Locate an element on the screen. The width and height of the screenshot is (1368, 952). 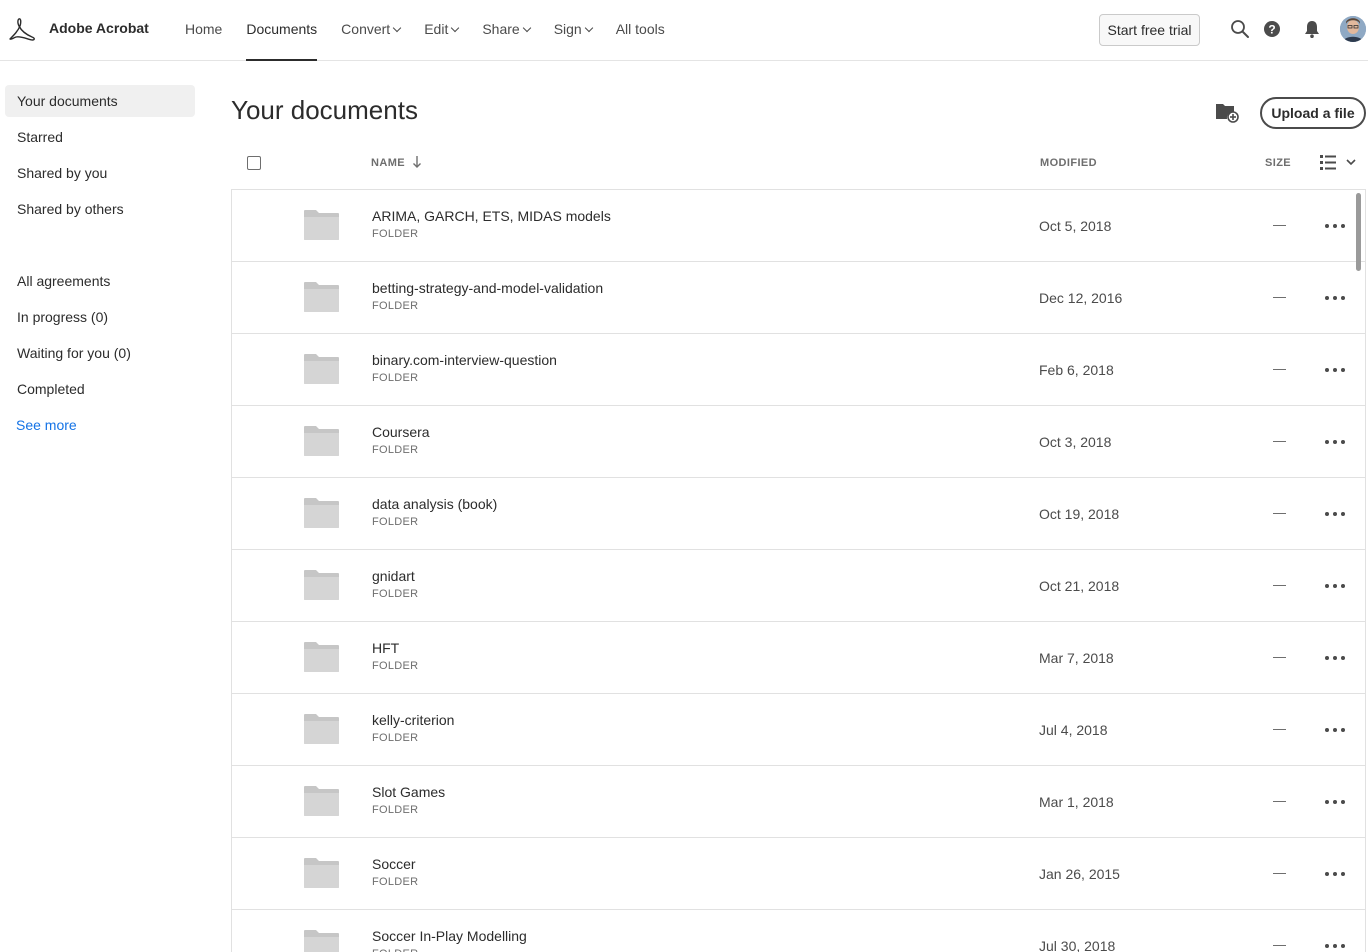
select-all-checkbox is located at coordinates (254, 163).